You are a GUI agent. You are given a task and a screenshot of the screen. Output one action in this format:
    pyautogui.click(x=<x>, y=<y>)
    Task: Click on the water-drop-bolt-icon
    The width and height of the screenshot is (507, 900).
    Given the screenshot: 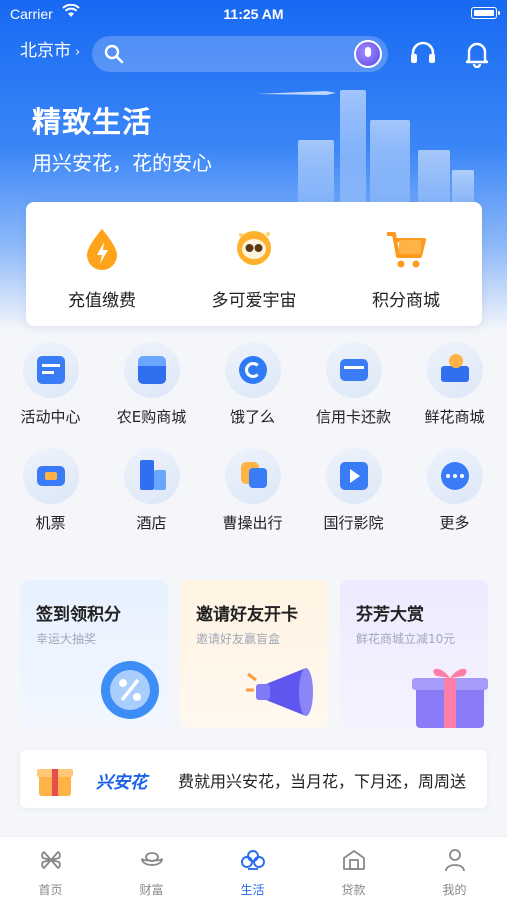 What is the action you would take?
    pyautogui.click(x=102, y=249)
    